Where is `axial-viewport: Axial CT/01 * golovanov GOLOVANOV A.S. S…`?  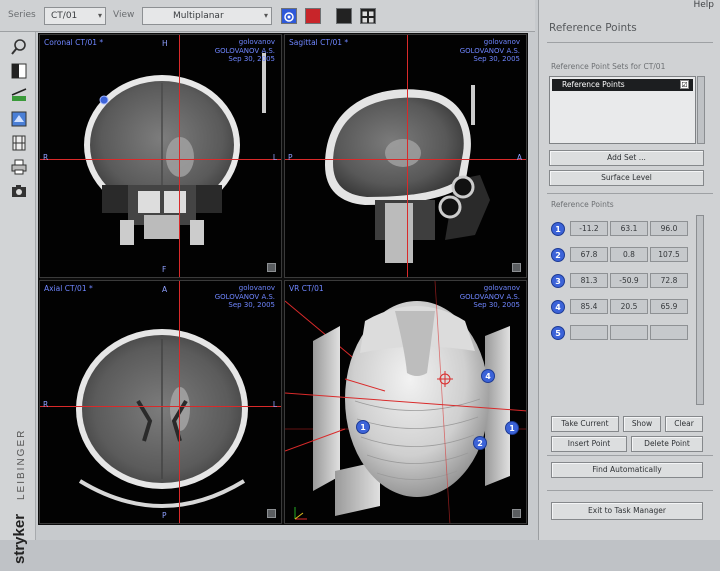 axial-viewport: Axial CT/01 * golovanov GOLOVANOV A.S. S… is located at coordinates (160, 402).